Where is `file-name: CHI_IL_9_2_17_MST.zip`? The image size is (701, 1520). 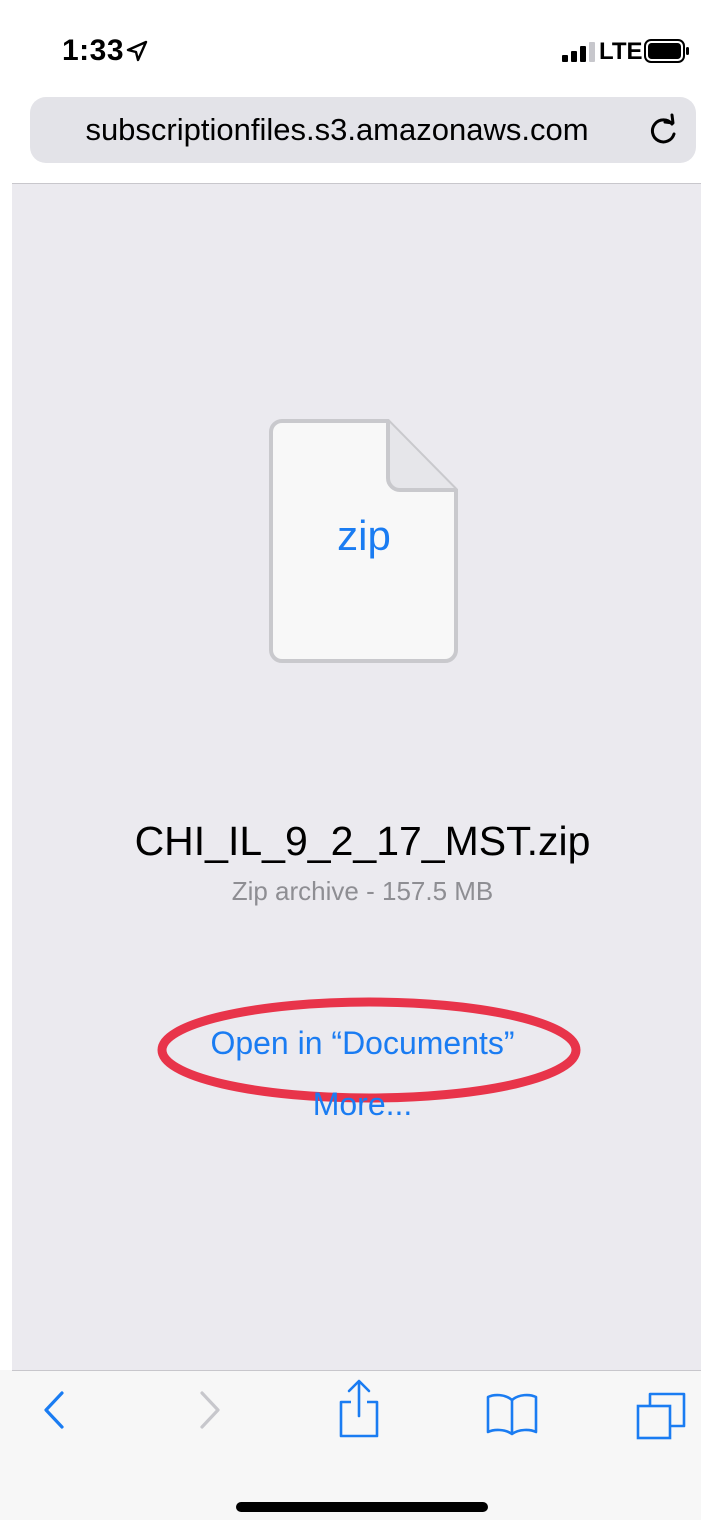
file-name: CHI_IL_9_2_17_MST.zip is located at coordinates (362, 841).